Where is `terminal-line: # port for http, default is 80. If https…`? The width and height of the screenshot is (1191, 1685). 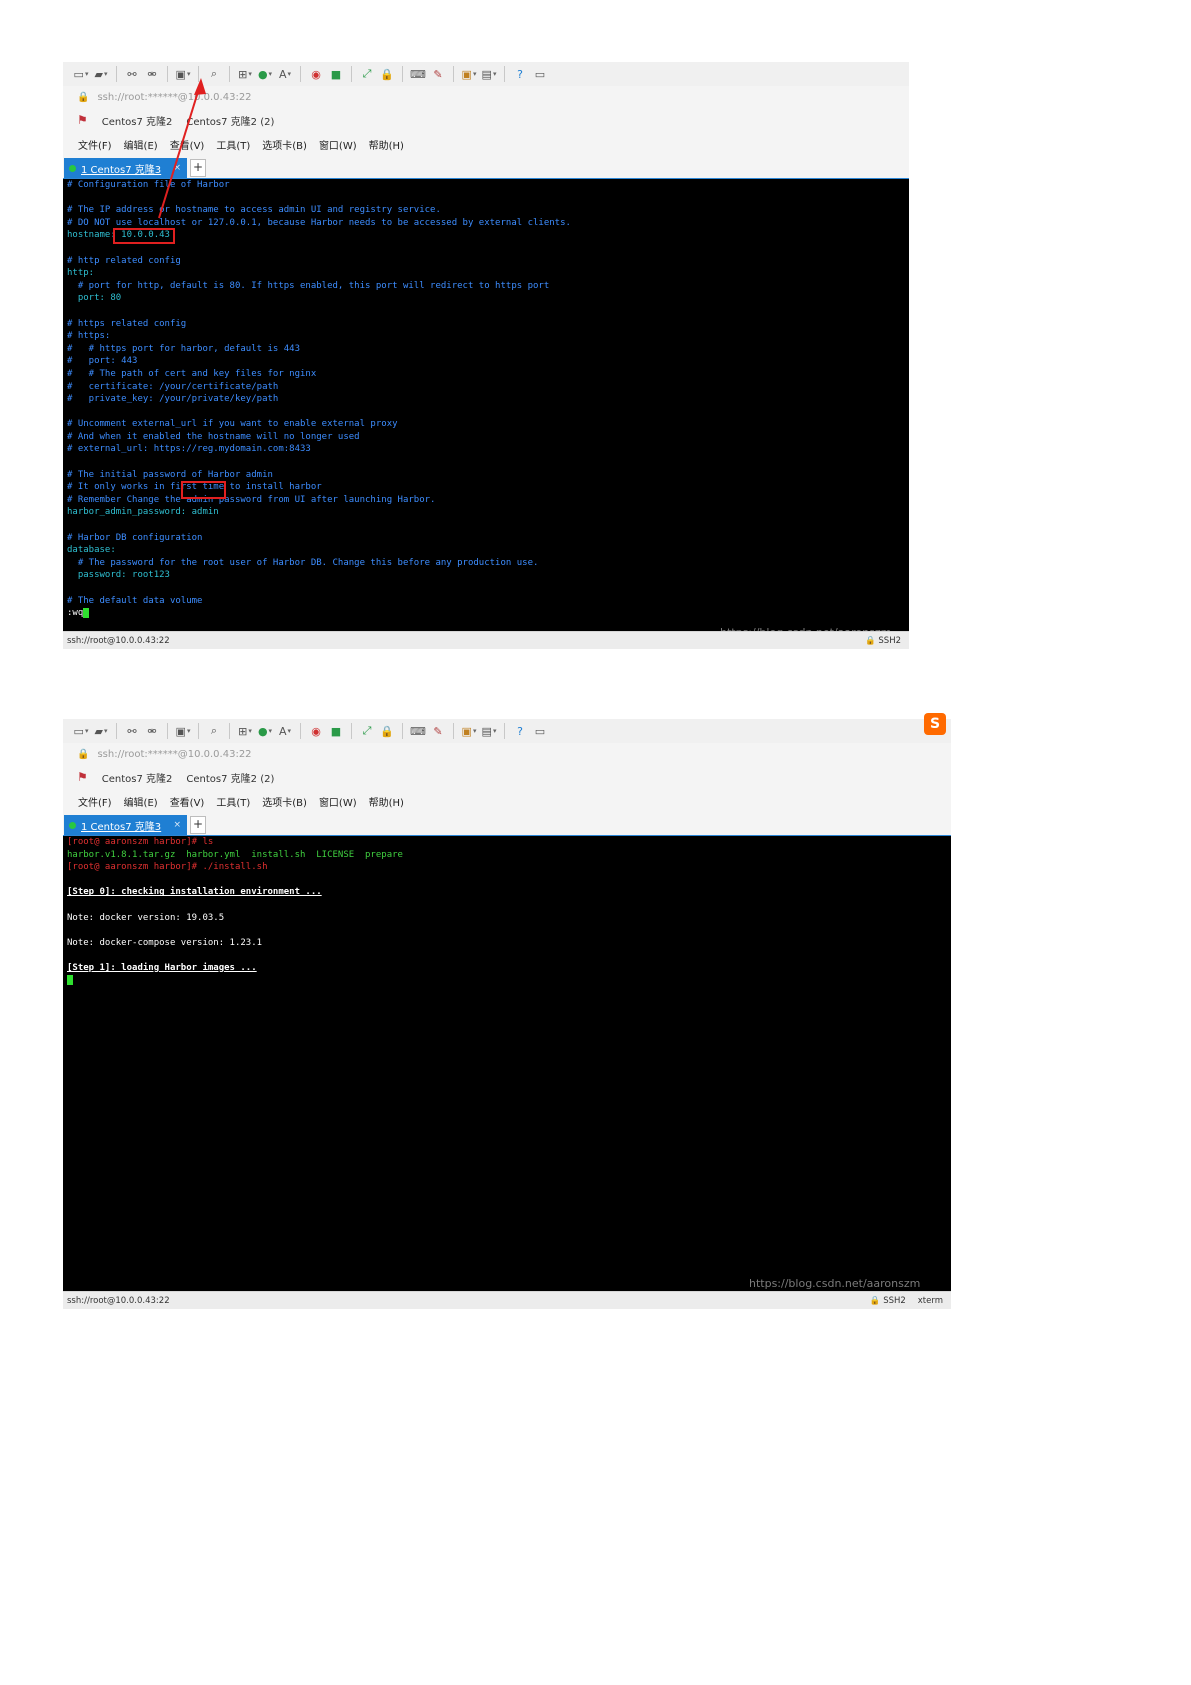
terminal-line: # port for http, default is 80. If https… is located at coordinates (308, 285).